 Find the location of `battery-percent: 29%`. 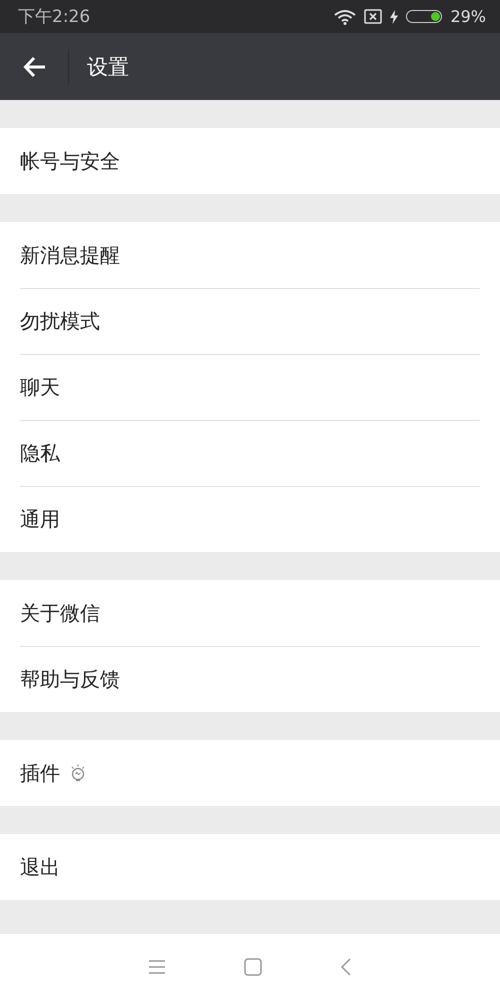

battery-percent: 29% is located at coordinates (468, 16).